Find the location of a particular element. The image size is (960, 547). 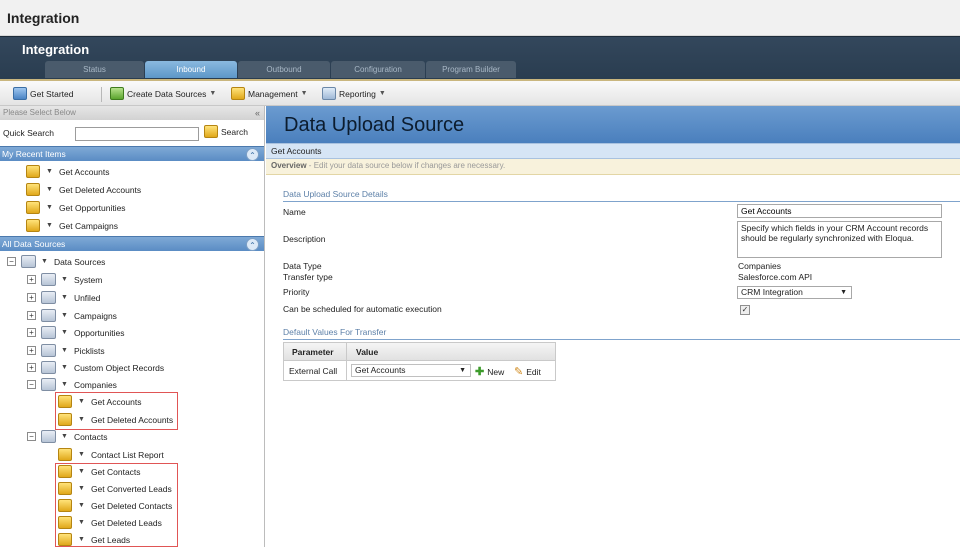

schedulable-checkbox: ✓ is located at coordinates (745, 310).